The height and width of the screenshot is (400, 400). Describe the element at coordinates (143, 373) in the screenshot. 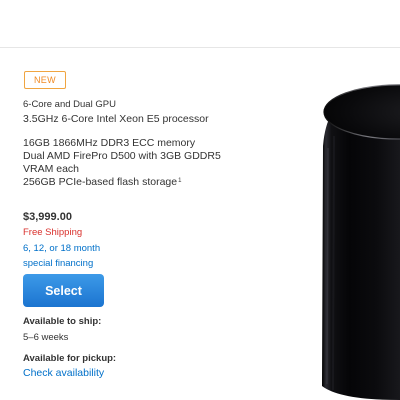

I see `check-availability-link: Check availability` at that location.